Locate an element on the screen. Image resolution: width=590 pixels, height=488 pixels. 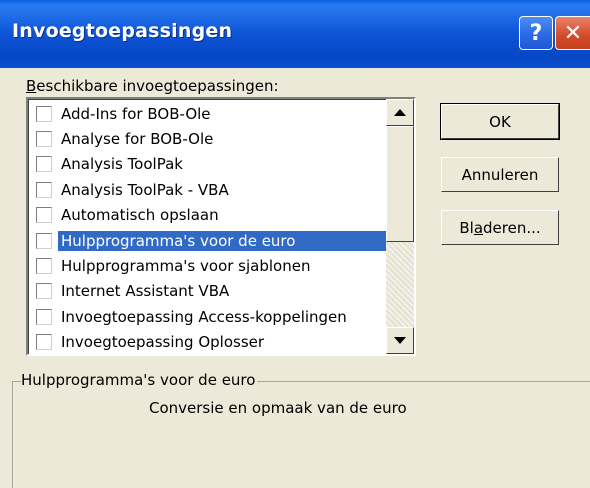
scroll-thumb is located at coordinates (400, 184).